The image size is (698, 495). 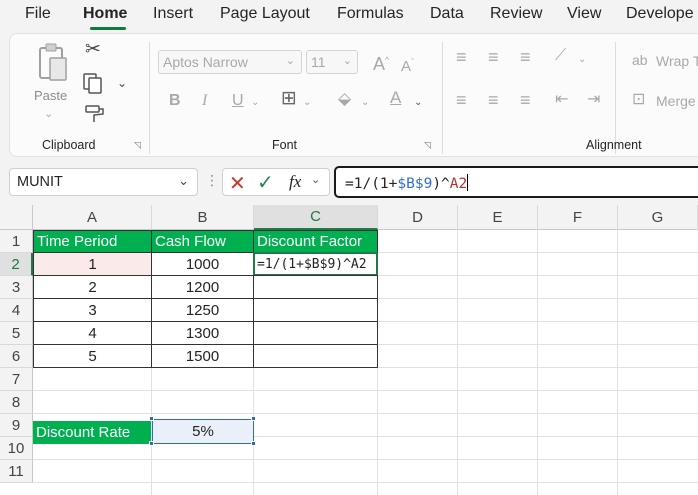 I want to click on font-name-dropdown: Aptos Narrow ⌄, so click(x=230, y=62).